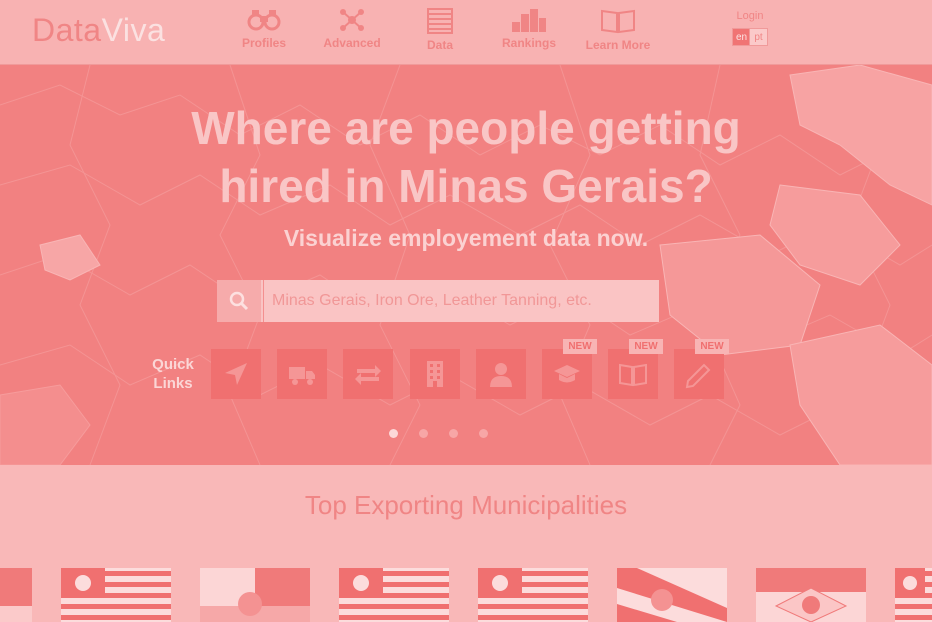  Describe the element at coordinates (255, 595) in the screenshot. I see `municipal-flag-icon` at that location.